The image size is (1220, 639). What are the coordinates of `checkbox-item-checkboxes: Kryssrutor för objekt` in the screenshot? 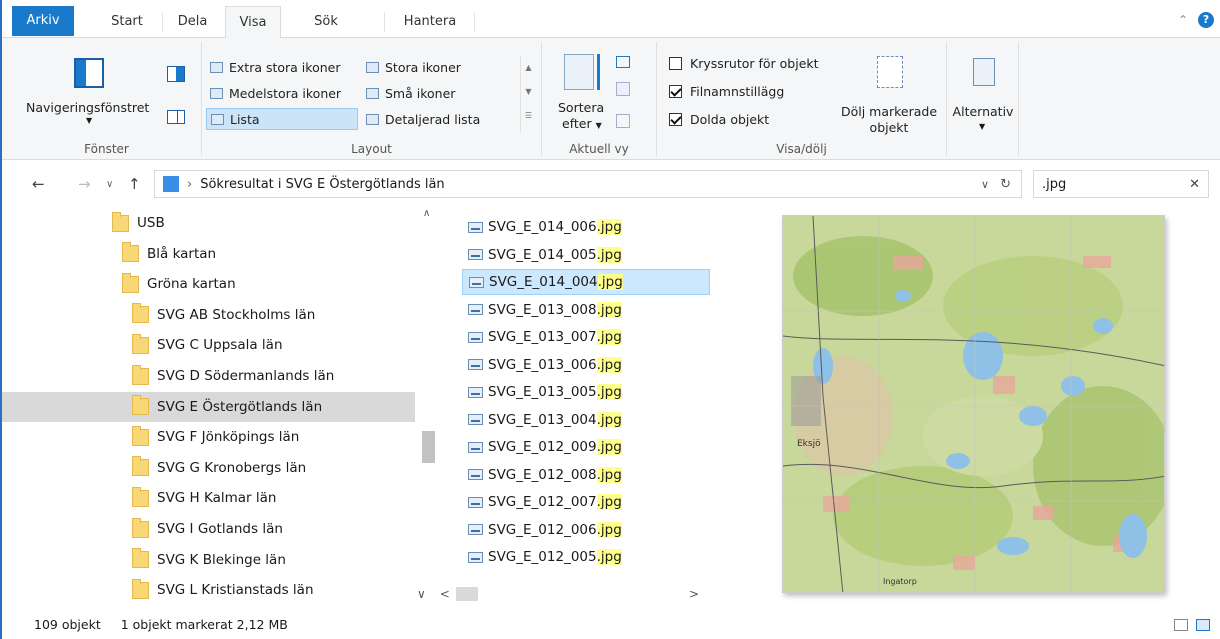 It's located at (744, 63).